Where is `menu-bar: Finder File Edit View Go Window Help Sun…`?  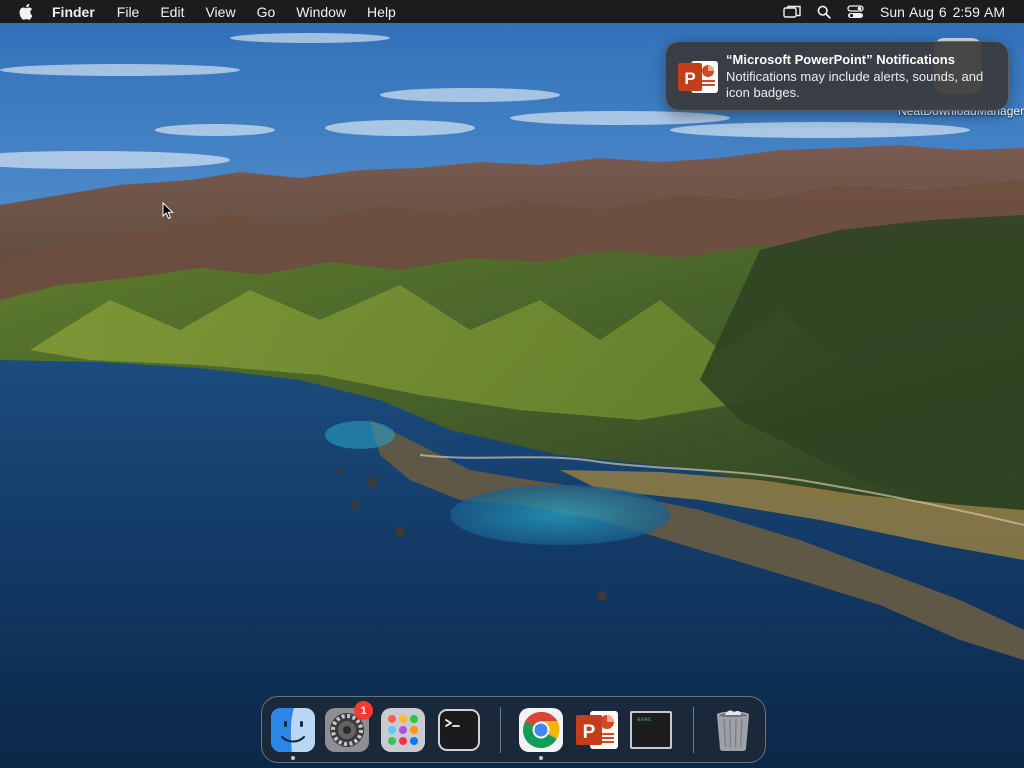 menu-bar: Finder File Edit View Go Window Help Sun… is located at coordinates (512, 11).